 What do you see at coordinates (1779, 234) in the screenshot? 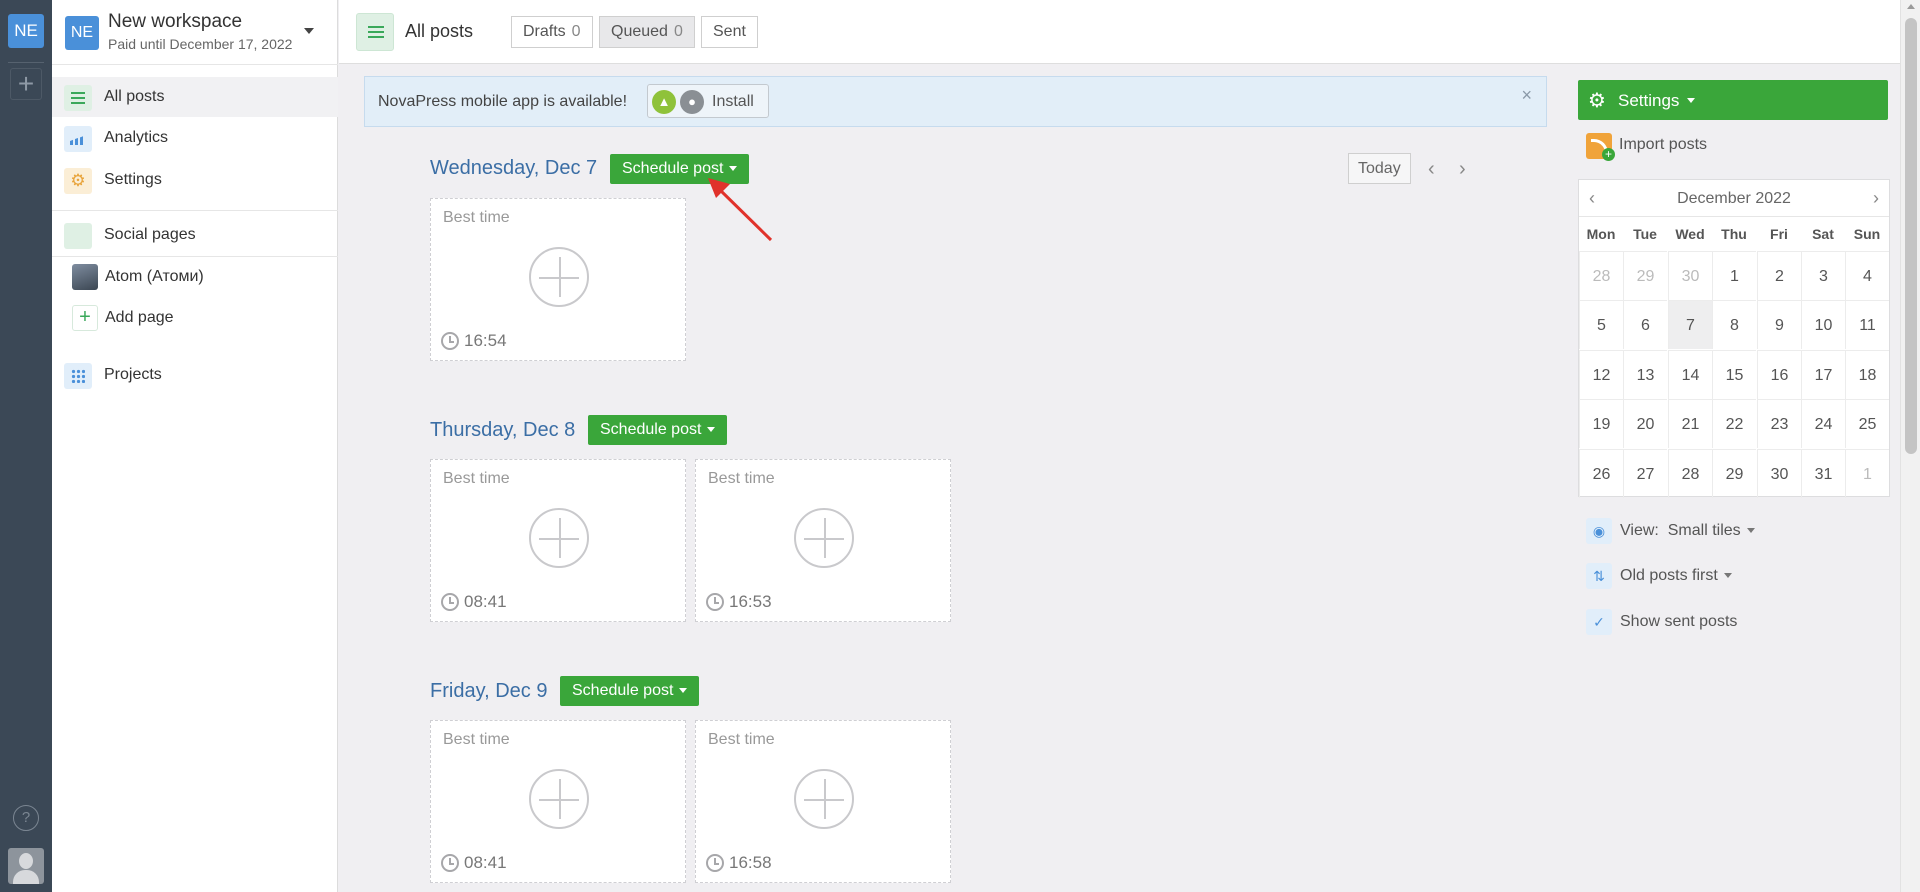
I see `weekday-header: Fri` at bounding box center [1779, 234].